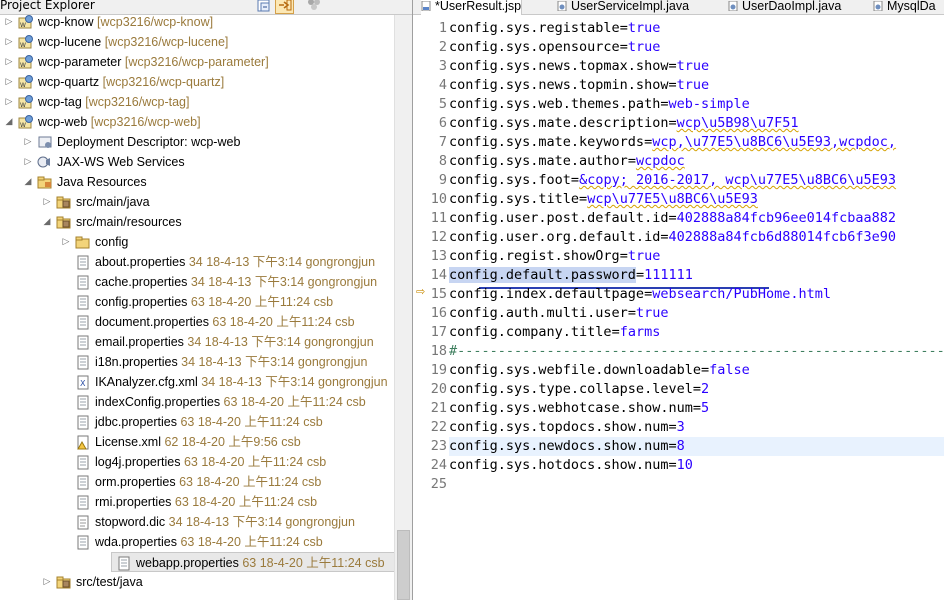 The height and width of the screenshot is (600, 944). Describe the element at coordinates (403, 307) in the screenshot. I see `tree-scrollbar` at that location.